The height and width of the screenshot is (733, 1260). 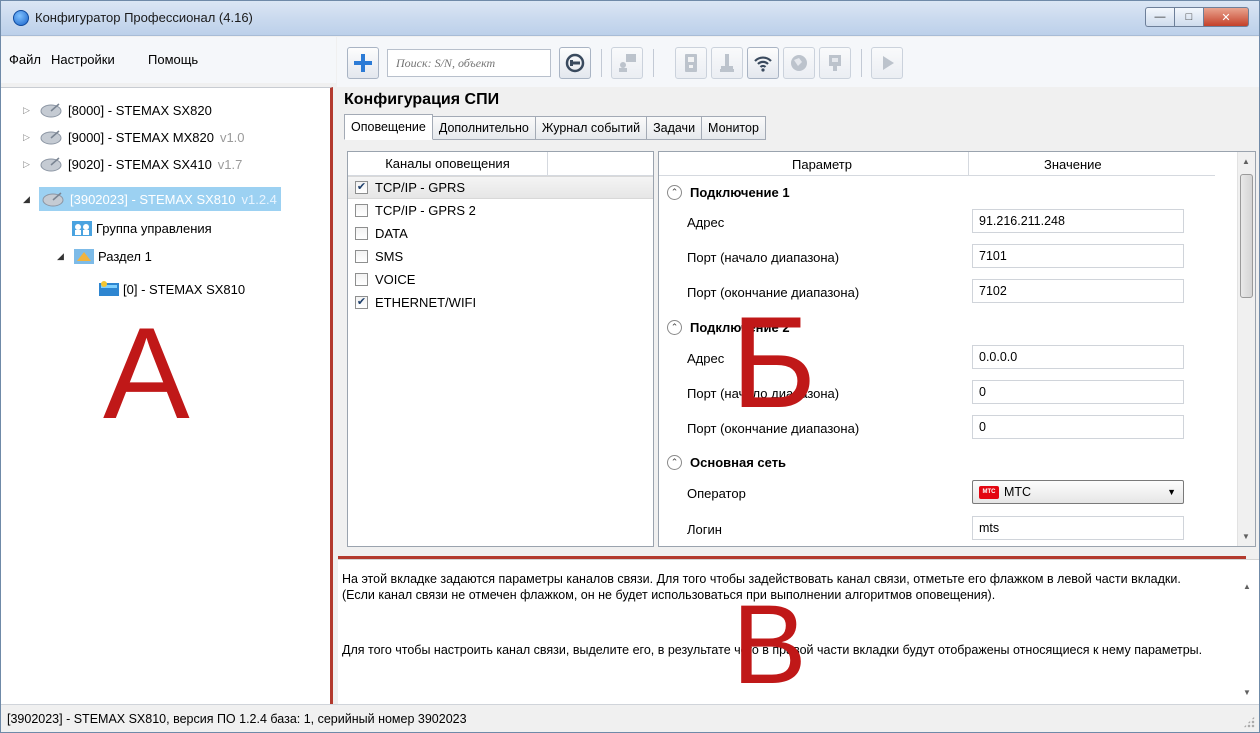 What do you see at coordinates (728, 192) in the screenshot?
I see `group-connection-1: ⌃ Подключение 1` at bounding box center [728, 192].